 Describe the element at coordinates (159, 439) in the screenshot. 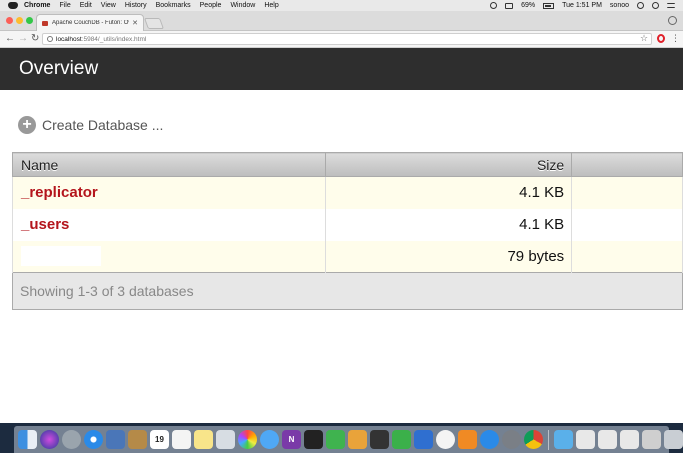

I see `calendar-icon: 19` at that location.